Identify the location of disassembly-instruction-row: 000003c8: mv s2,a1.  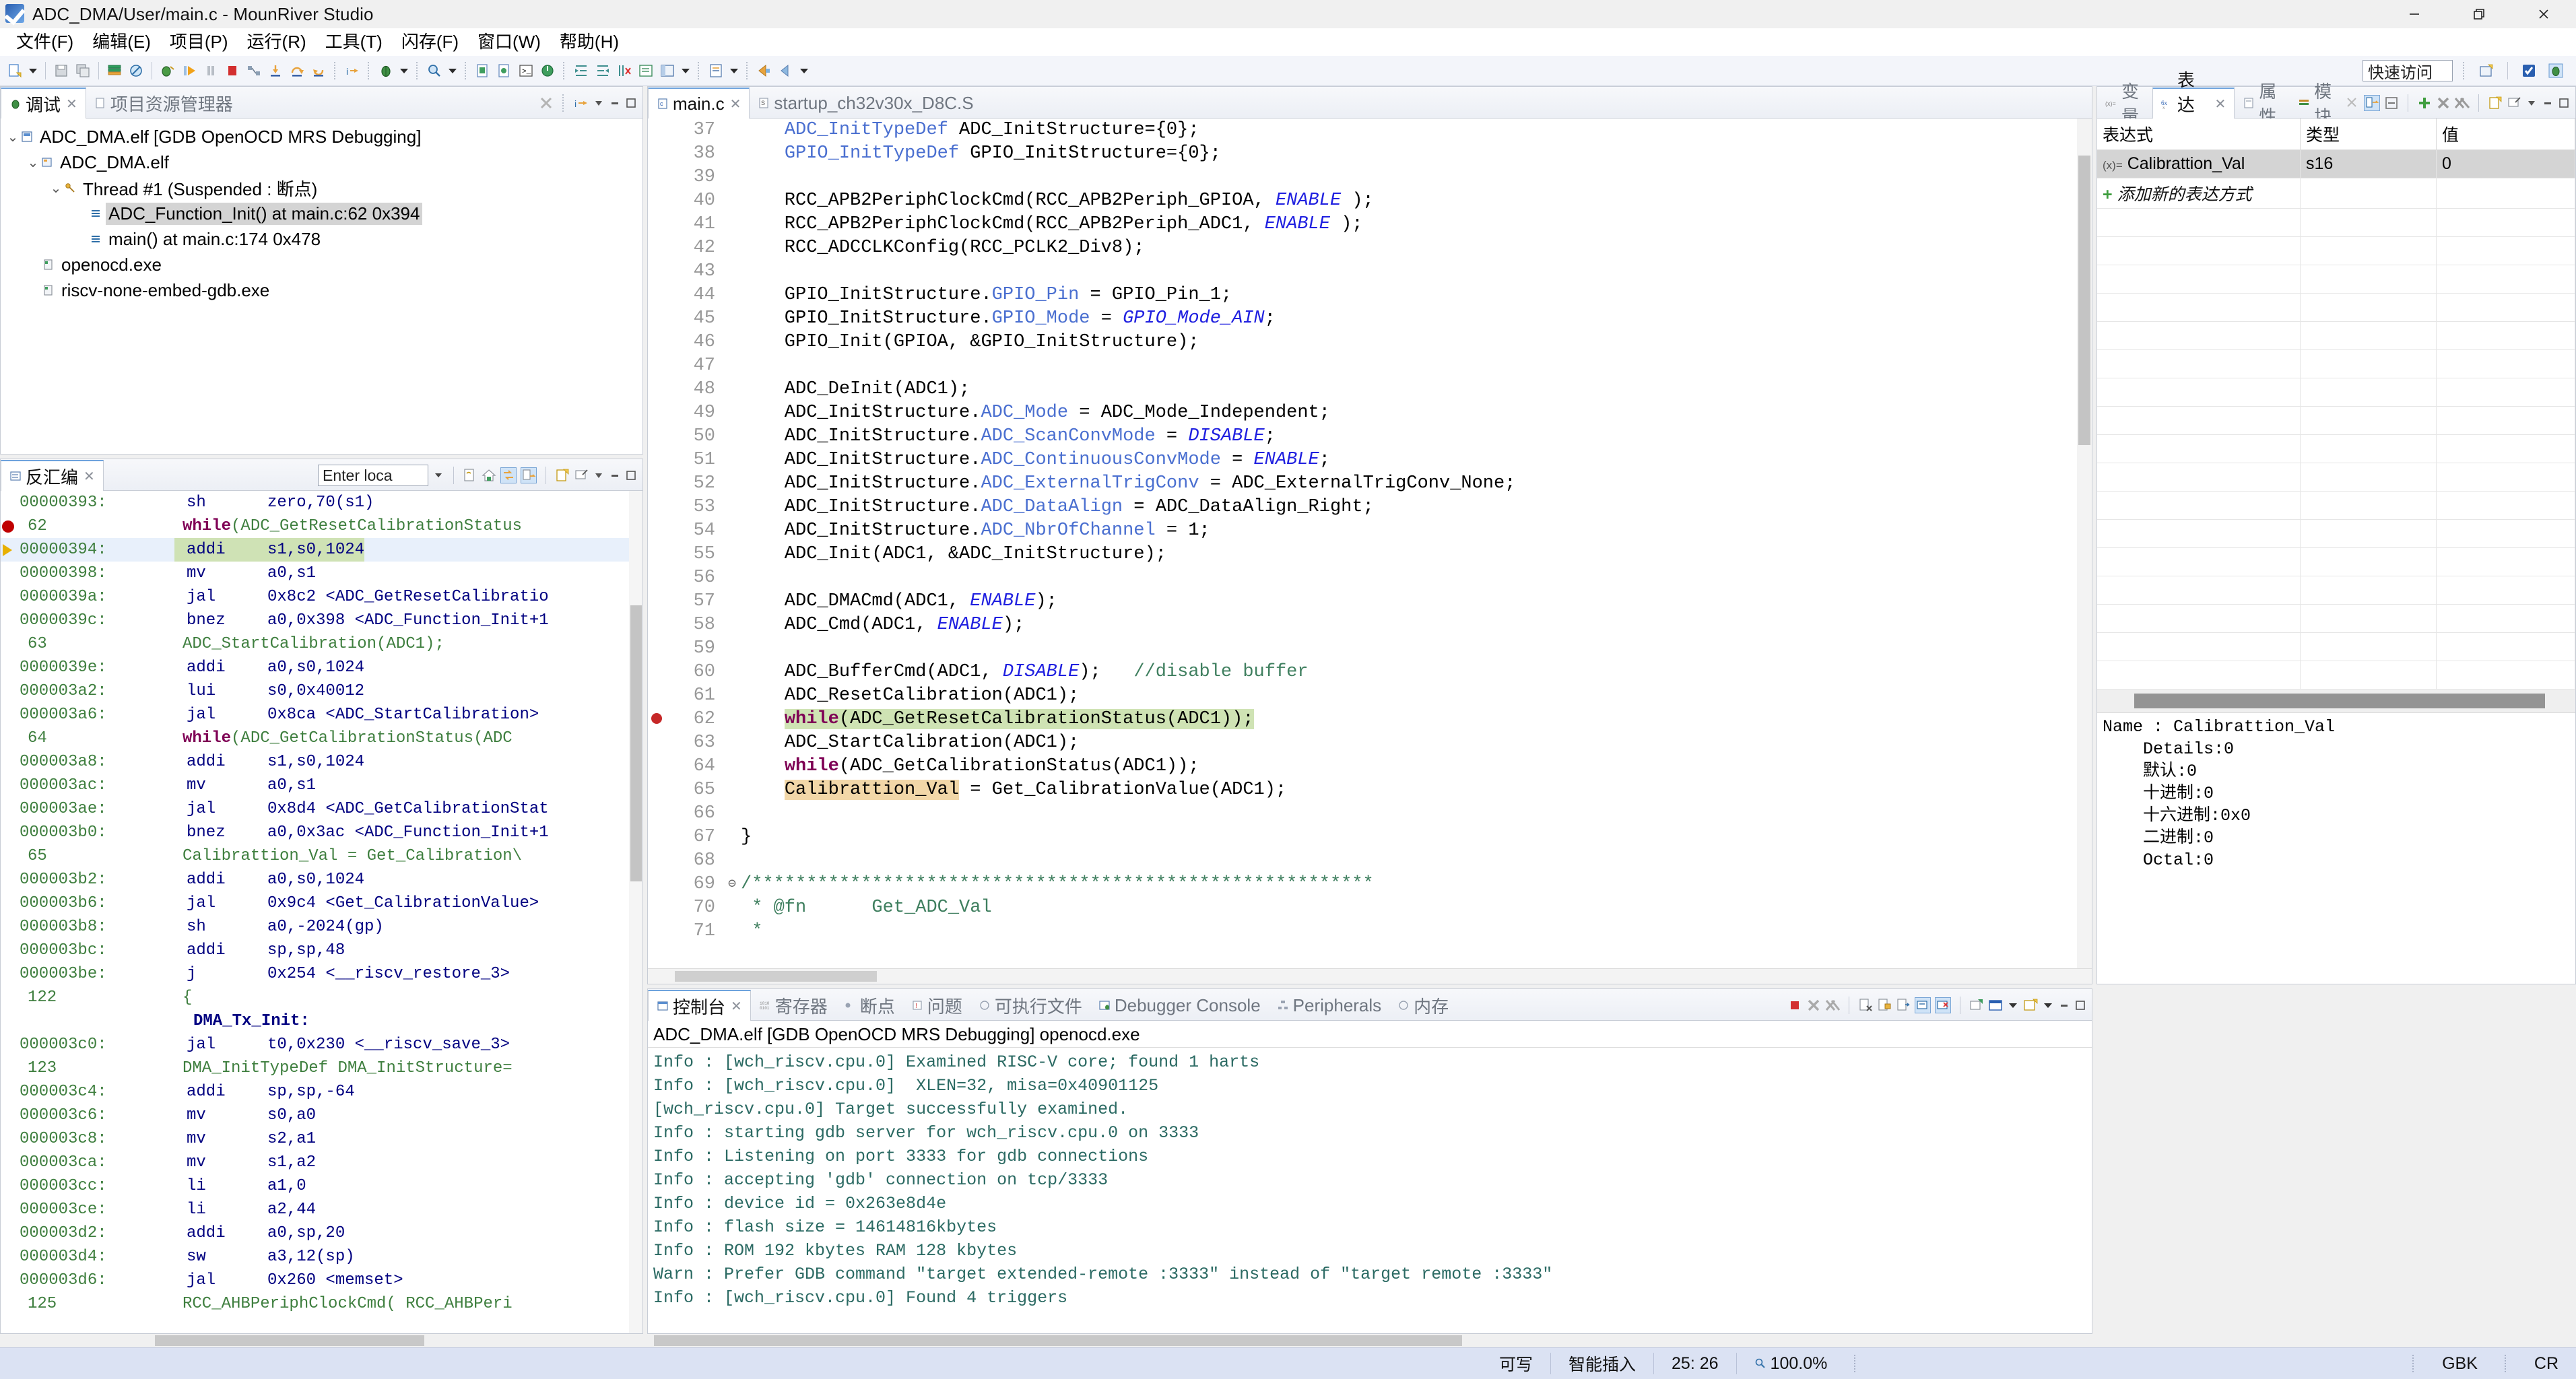
(321, 1139).